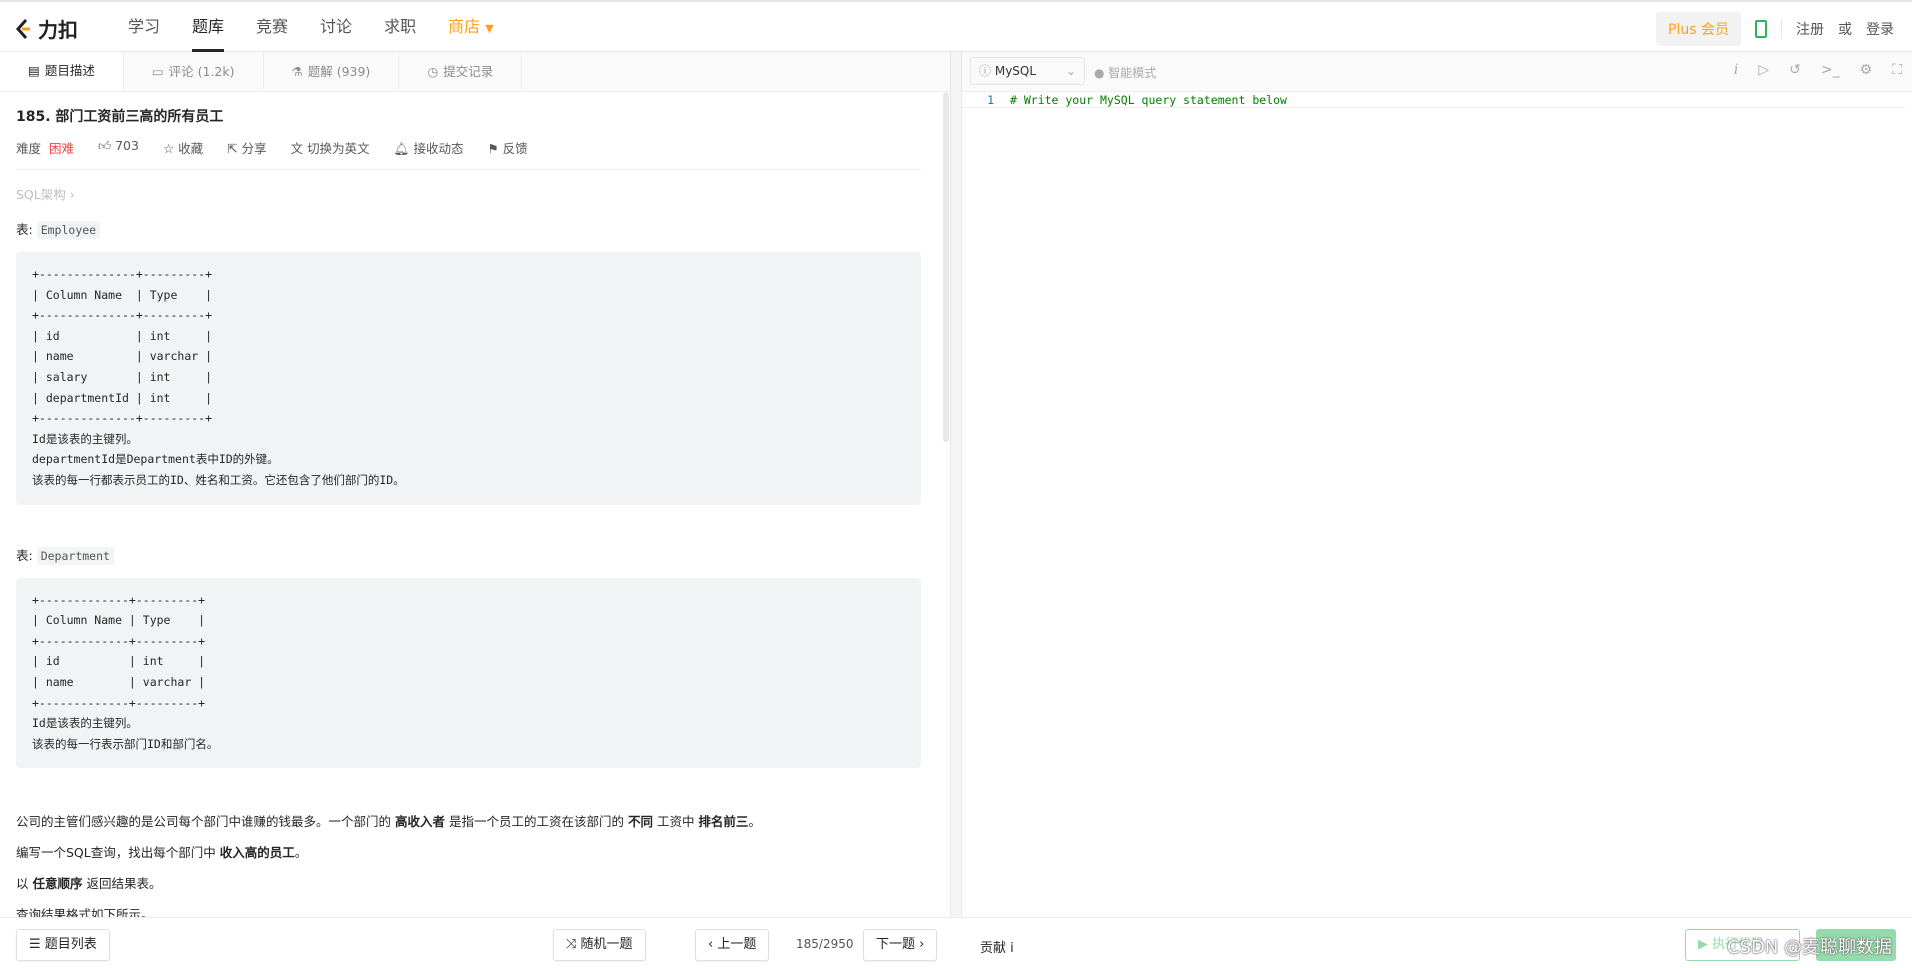 The width and height of the screenshot is (1912, 968). Describe the element at coordinates (105, 145) in the screenshot. I see `thumbs-up-icon: 👍︎` at that location.